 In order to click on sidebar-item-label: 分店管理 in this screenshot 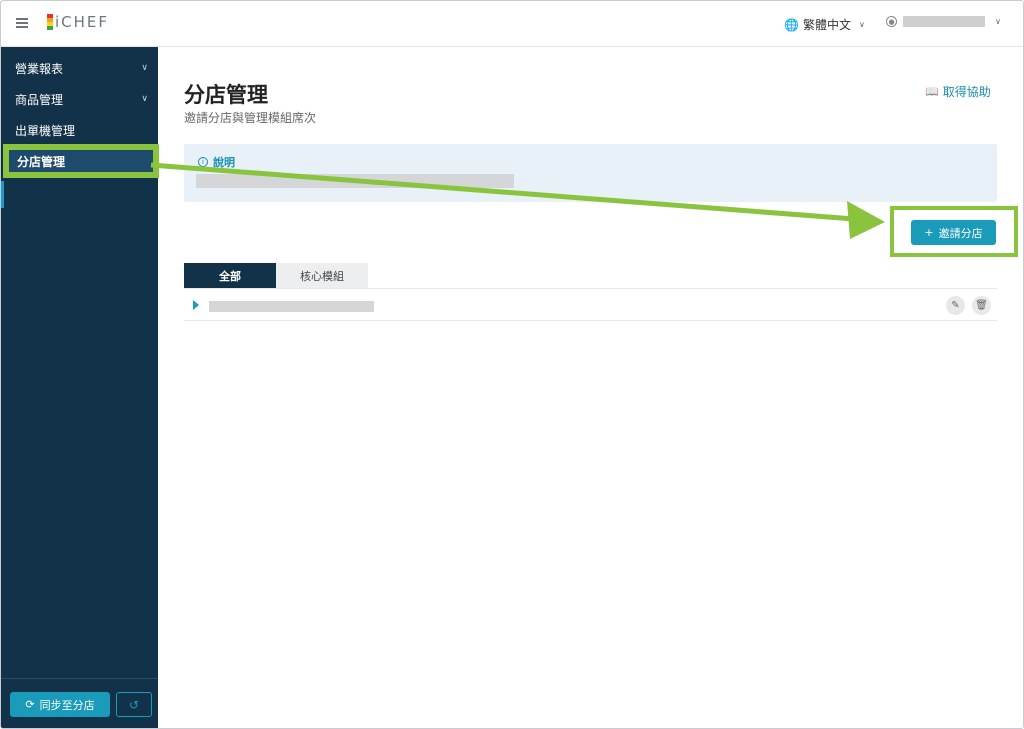, I will do `click(41, 161)`.